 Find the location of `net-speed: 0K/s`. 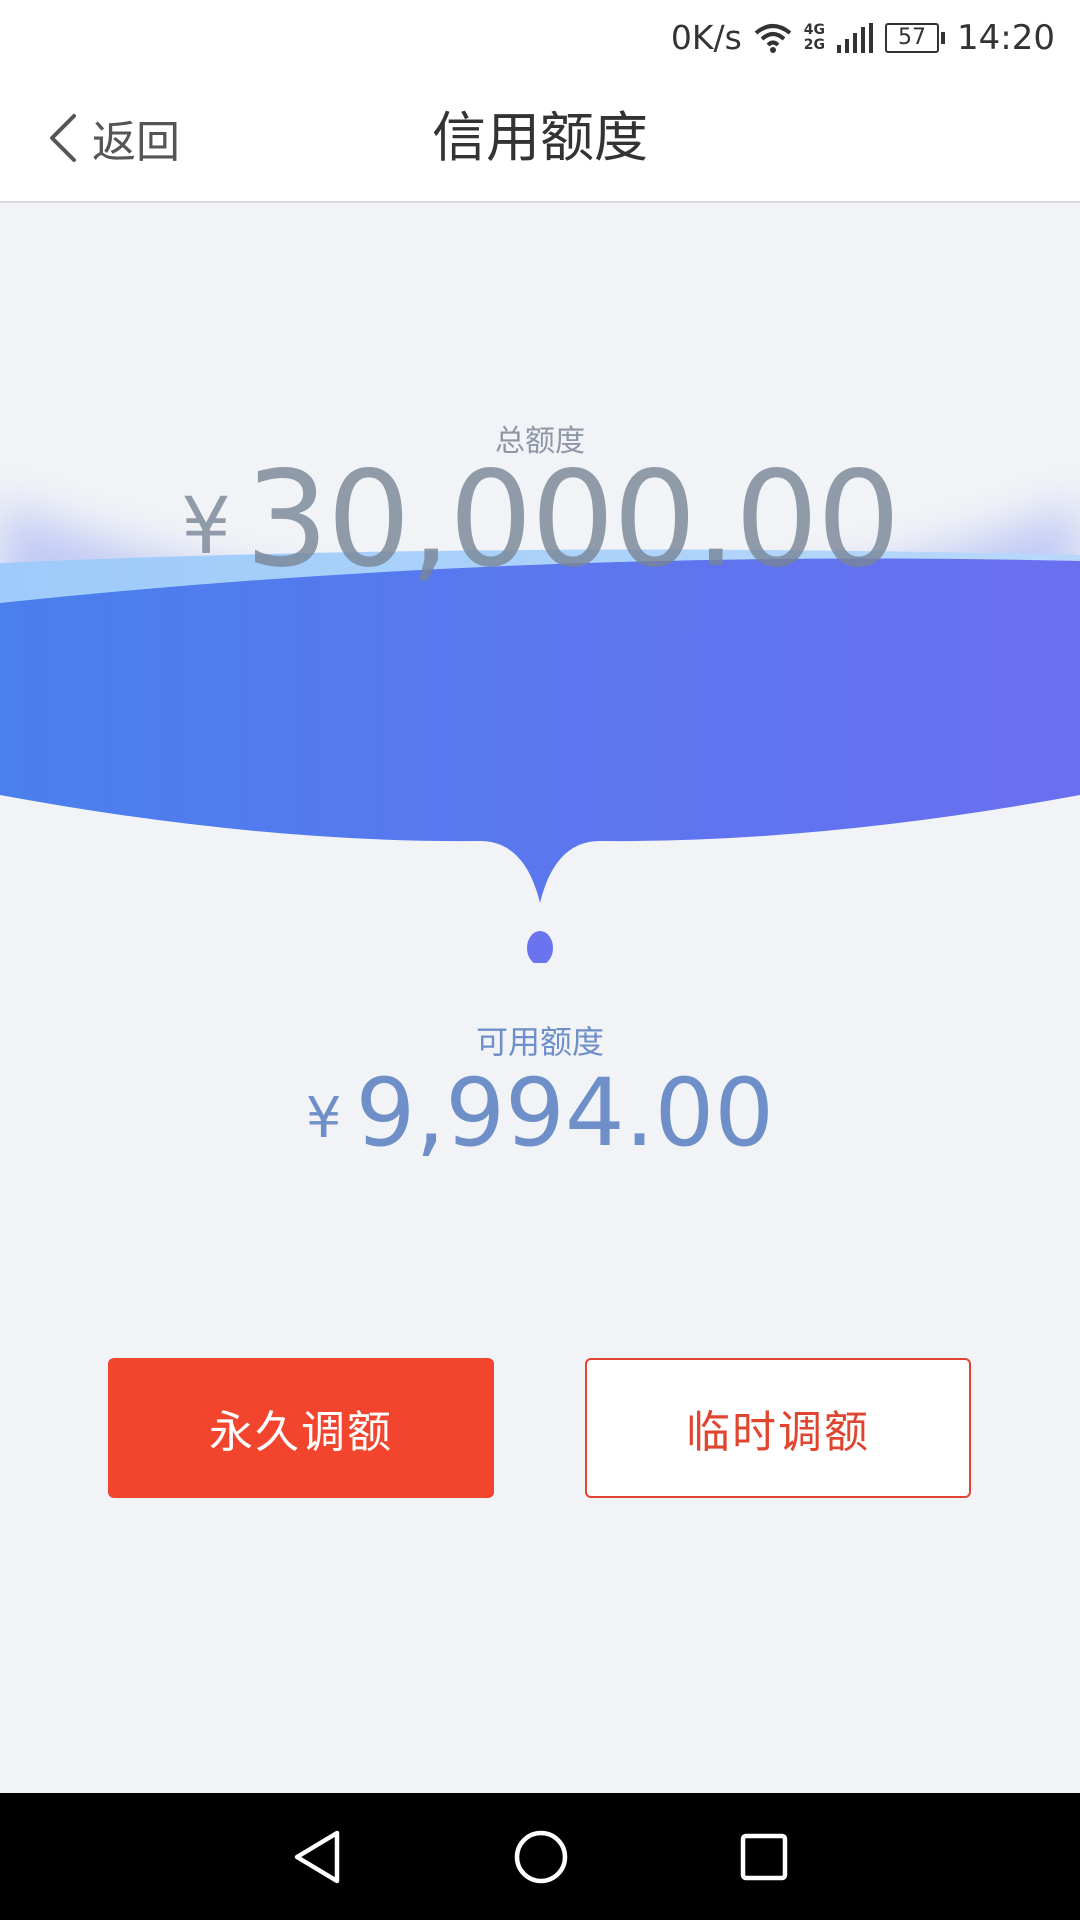

net-speed: 0K/s is located at coordinates (706, 37).